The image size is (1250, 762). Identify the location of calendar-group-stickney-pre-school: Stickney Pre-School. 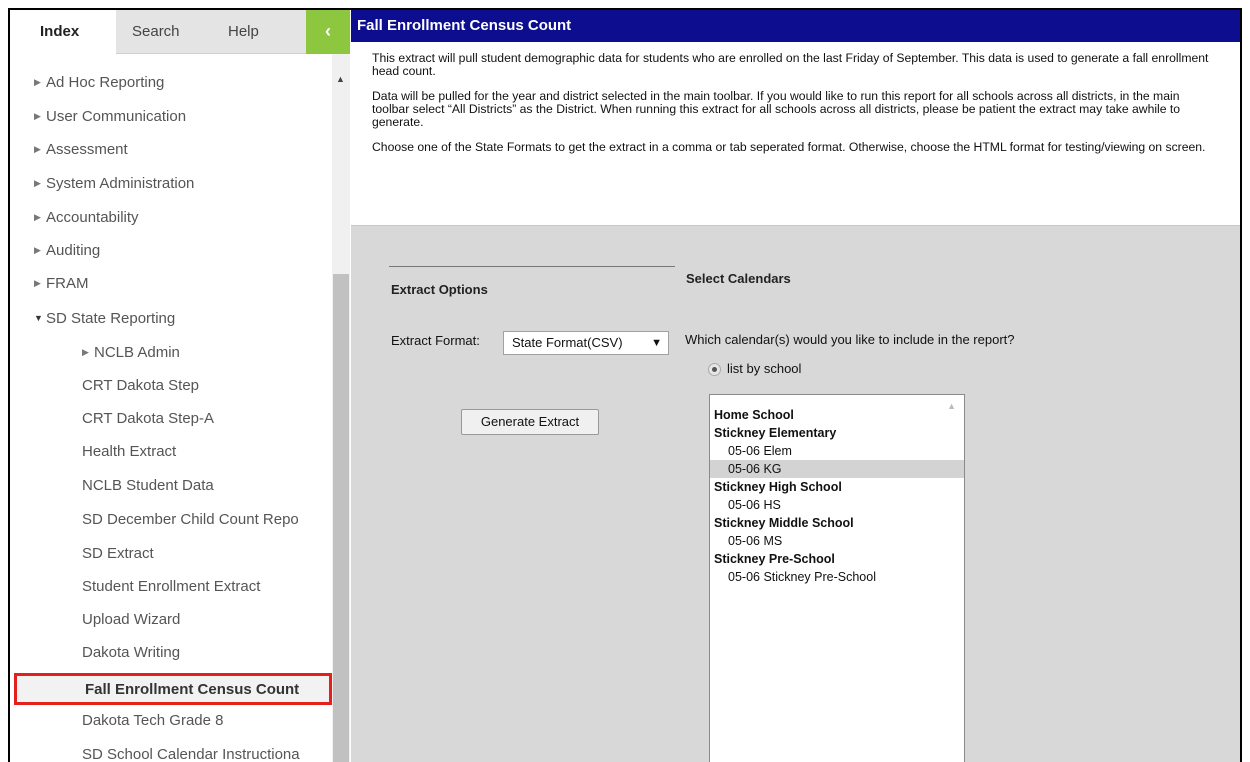
(837, 559).